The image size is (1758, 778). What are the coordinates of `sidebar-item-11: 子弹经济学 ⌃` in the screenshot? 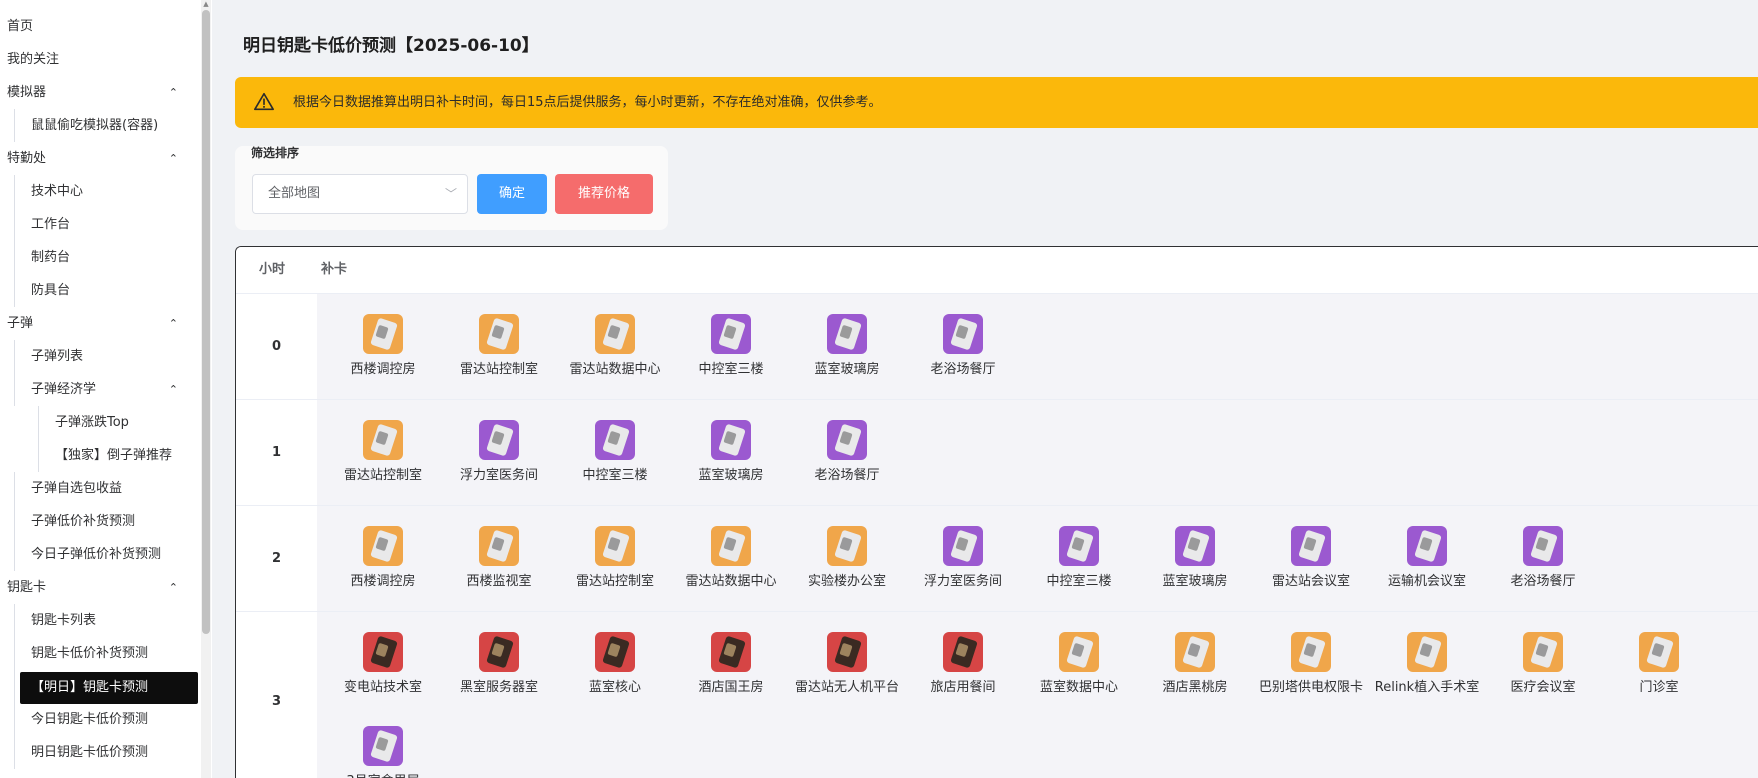 It's located at (100, 389).